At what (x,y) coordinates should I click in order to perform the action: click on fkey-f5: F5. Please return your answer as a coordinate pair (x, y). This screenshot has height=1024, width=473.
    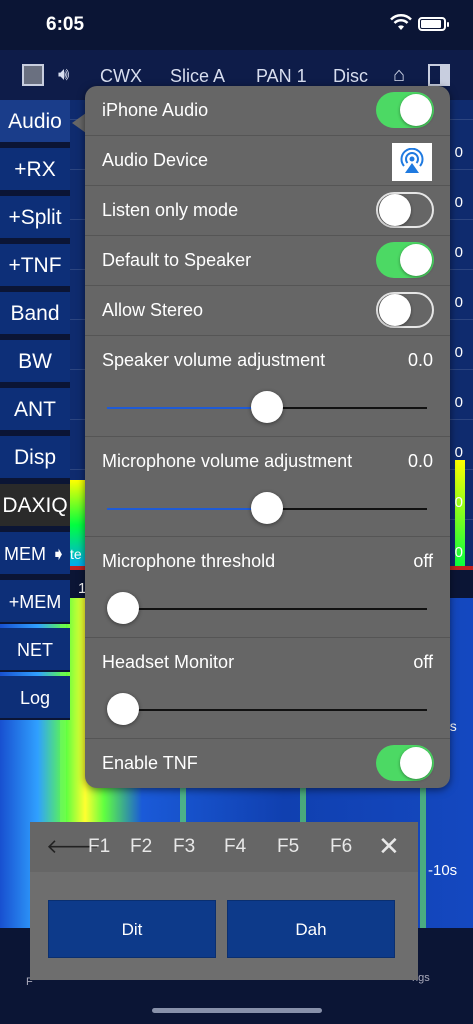
    Looking at the image, I should click on (288, 847).